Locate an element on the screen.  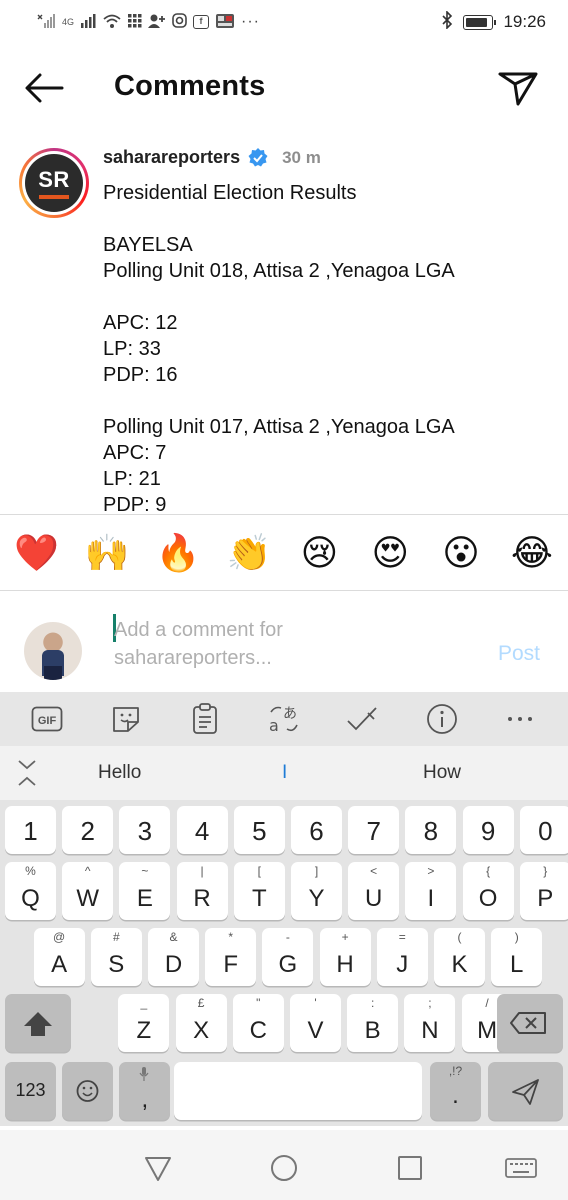
key-n: ; N is located at coordinates (430, 1023).